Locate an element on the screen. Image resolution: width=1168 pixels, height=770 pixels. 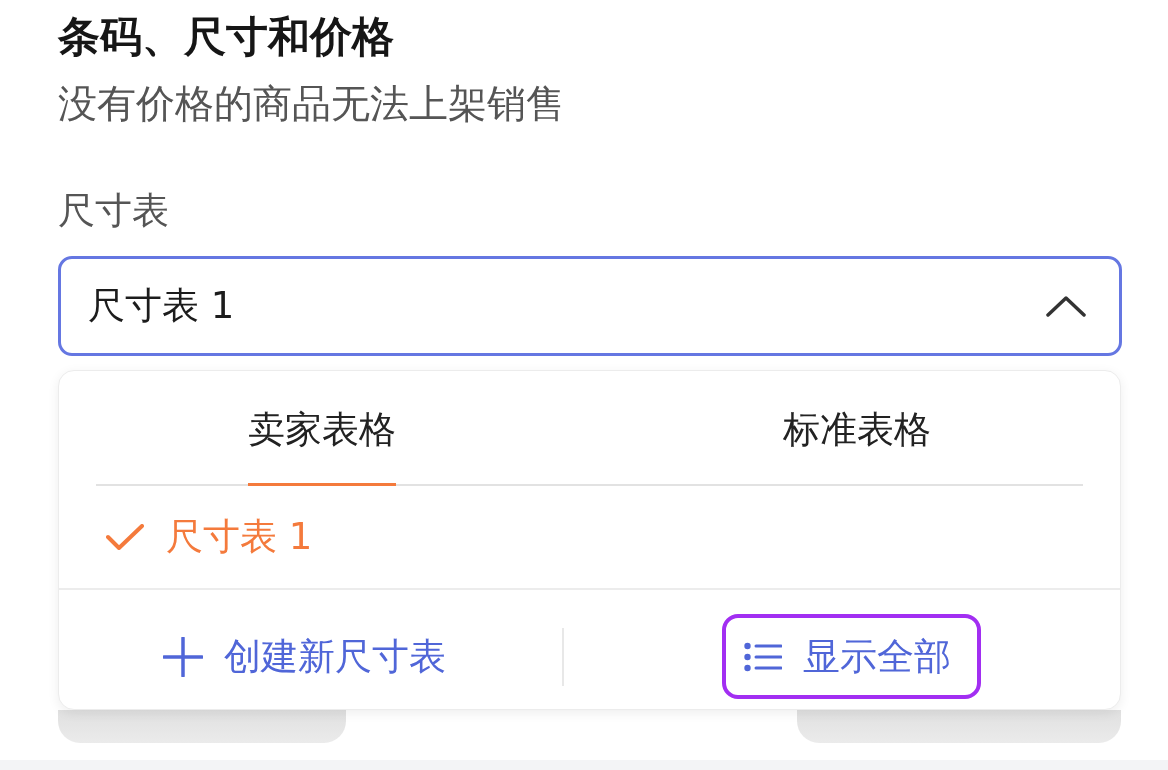
list-icon is located at coordinates (762, 656).